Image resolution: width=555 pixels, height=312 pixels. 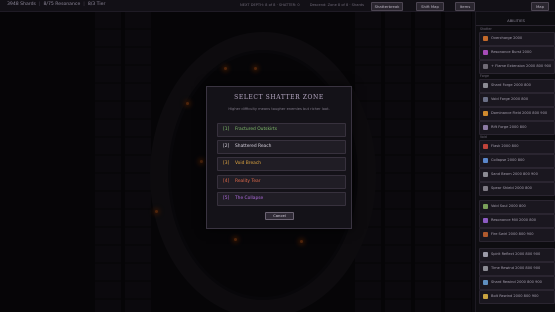 I want to click on ability-label: + Flame Extension 2000 800 900, so click(x=521, y=66).